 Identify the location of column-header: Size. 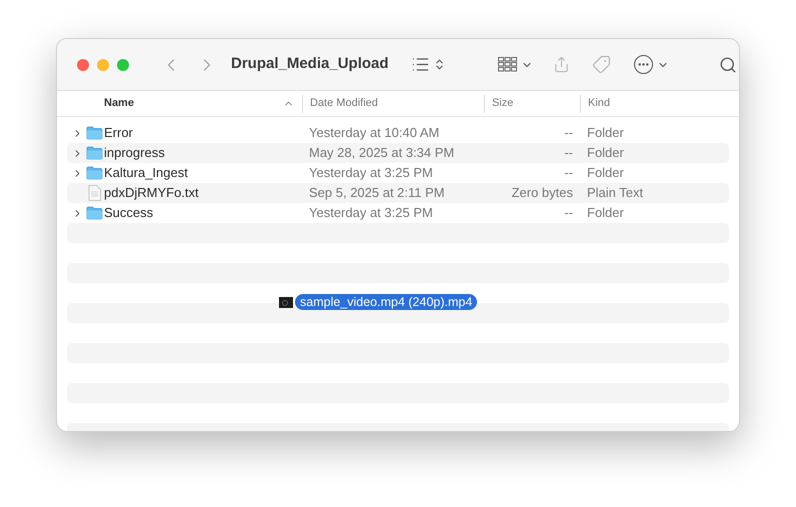
(532, 103).